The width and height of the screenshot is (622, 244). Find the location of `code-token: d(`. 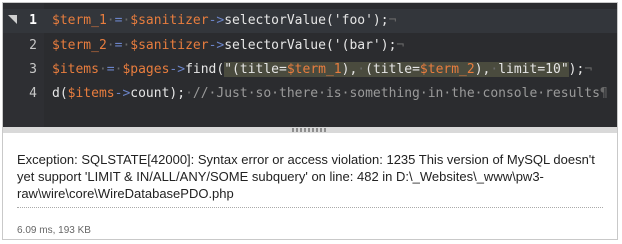

code-token: d( is located at coordinates (60, 93).